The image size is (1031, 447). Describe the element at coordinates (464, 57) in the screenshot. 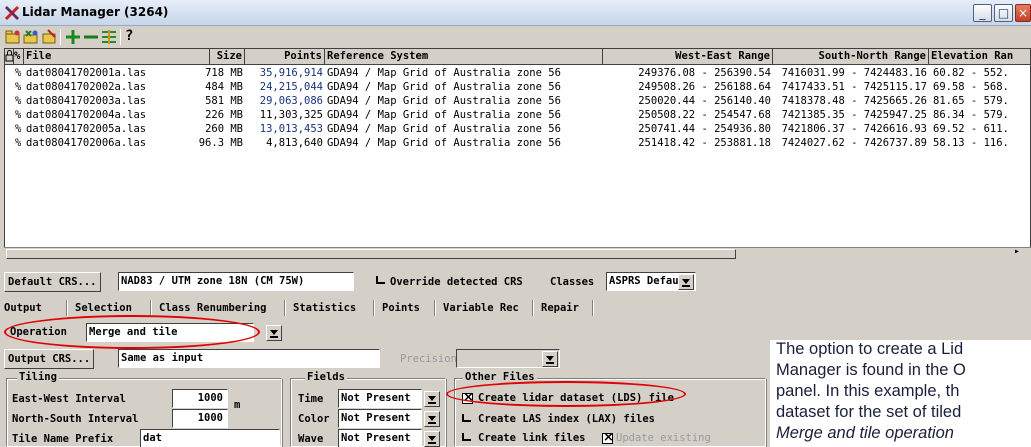

I see `column-header-reference-system: Reference System` at that location.